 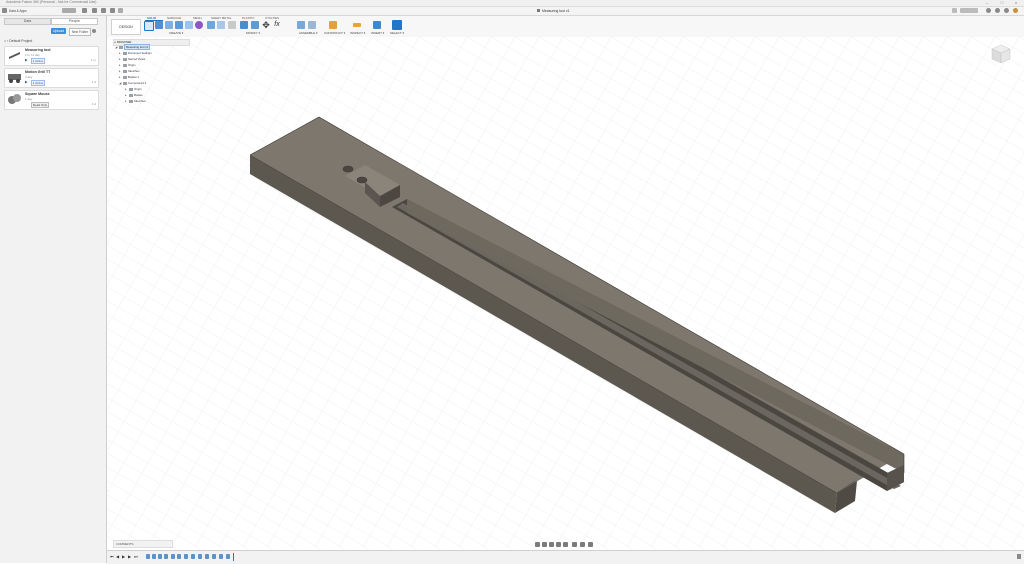 I want to click on create-sketch-icon, so click(x=149, y=26).